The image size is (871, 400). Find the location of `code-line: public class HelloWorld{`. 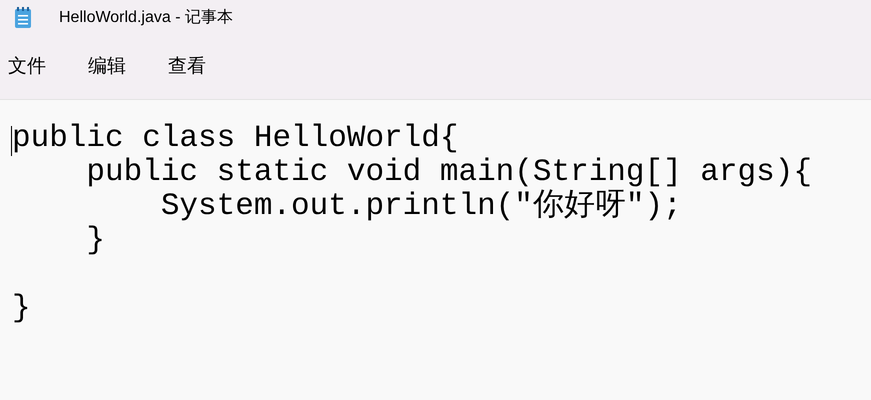

code-line: public class HelloWorld{ is located at coordinates (235, 138).